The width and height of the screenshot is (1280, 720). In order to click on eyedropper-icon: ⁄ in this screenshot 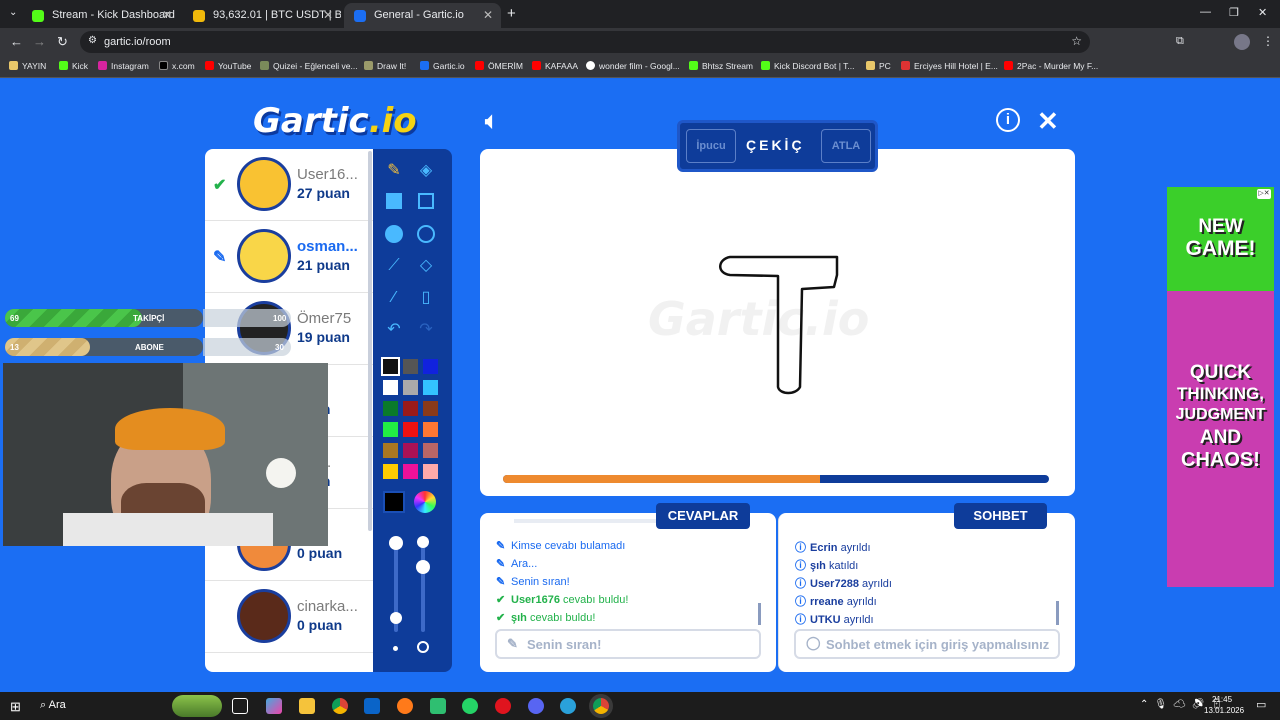, I will do `click(394, 298)`.